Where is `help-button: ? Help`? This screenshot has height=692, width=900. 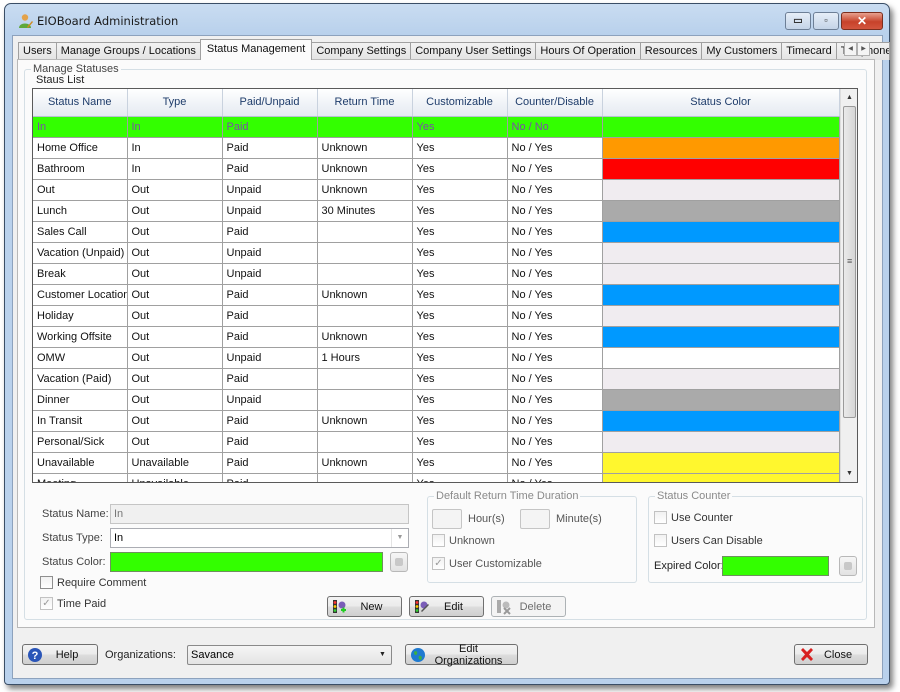 help-button: ? Help is located at coordinates (60, 654).